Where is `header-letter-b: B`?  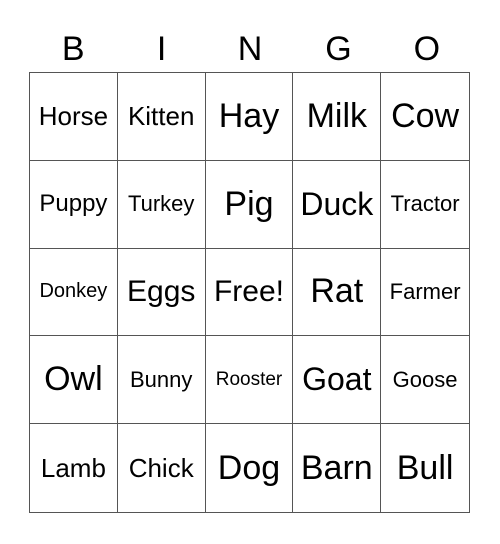 header-letter-b: B is located at coordinates (73, 49).